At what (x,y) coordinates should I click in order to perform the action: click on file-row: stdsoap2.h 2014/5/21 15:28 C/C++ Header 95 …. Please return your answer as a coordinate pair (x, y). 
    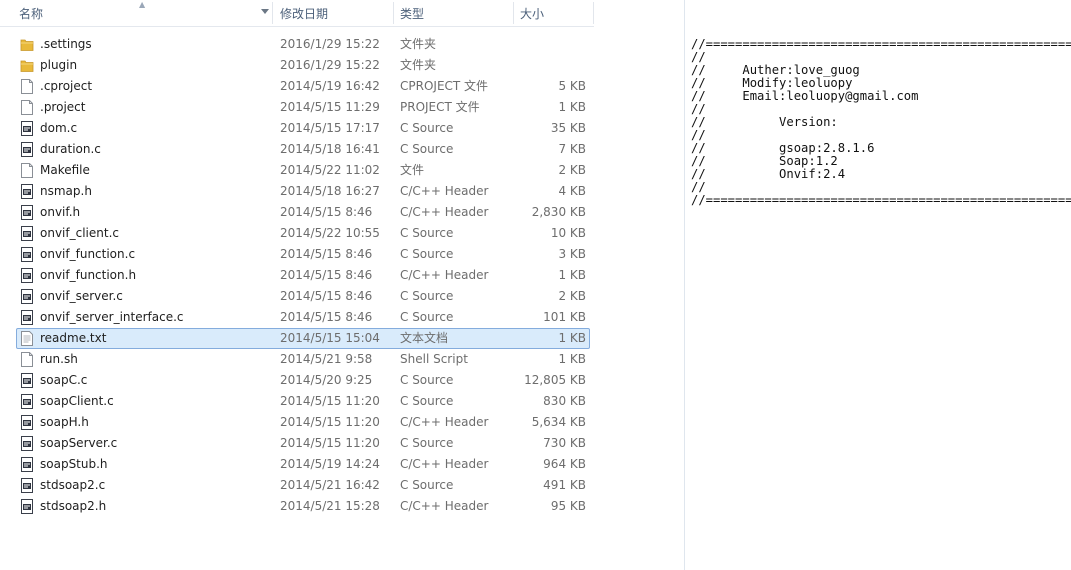
    Looking at the image, I should click on (297, 506).